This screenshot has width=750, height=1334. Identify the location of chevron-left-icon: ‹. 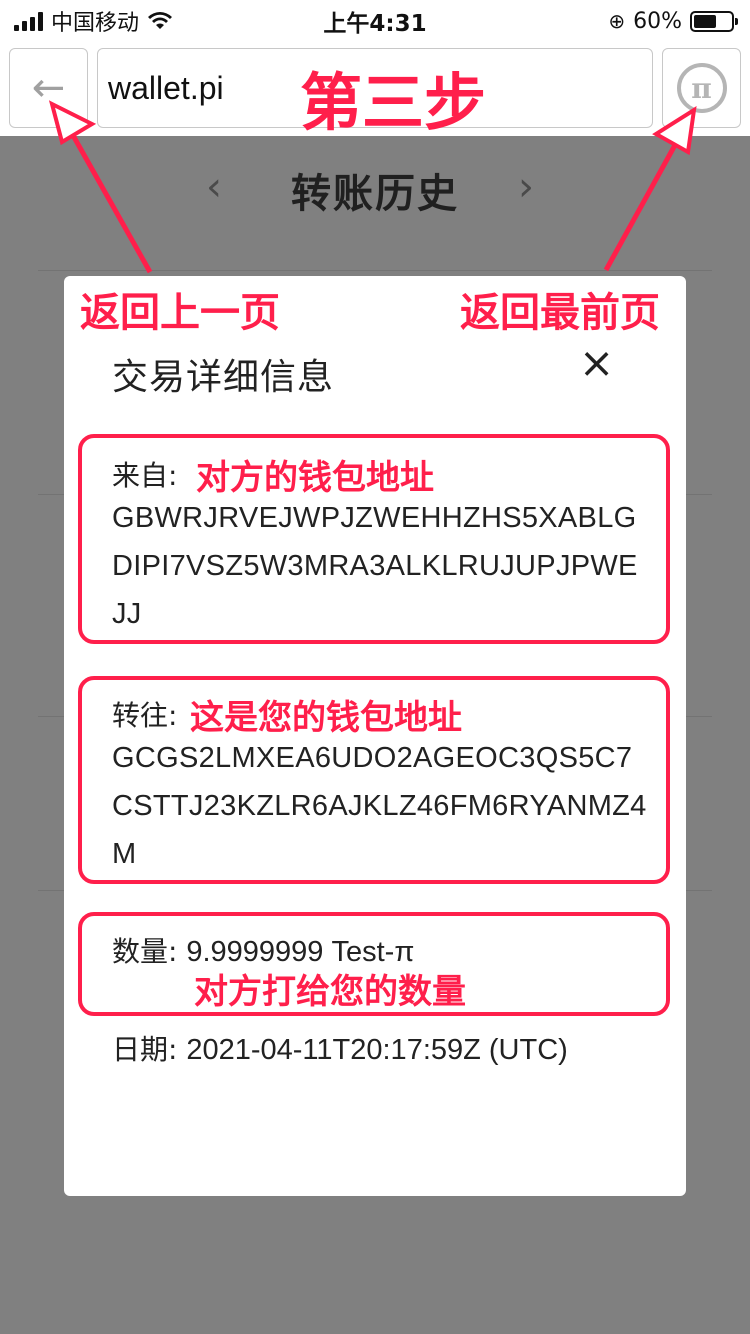
(214, 187).